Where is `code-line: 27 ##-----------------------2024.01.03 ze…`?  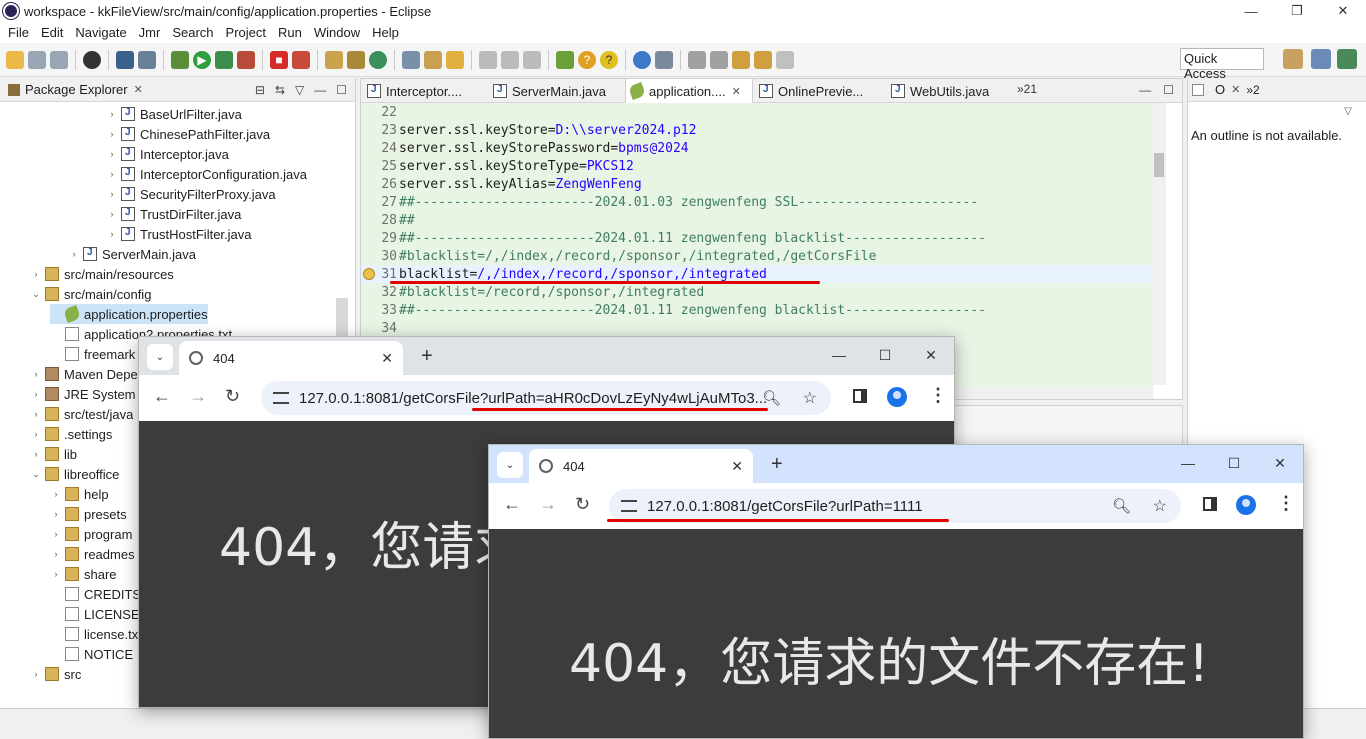
code-line: 27 ##-----------------------2024.01.03 ze… is located at coordinates (757, 202).